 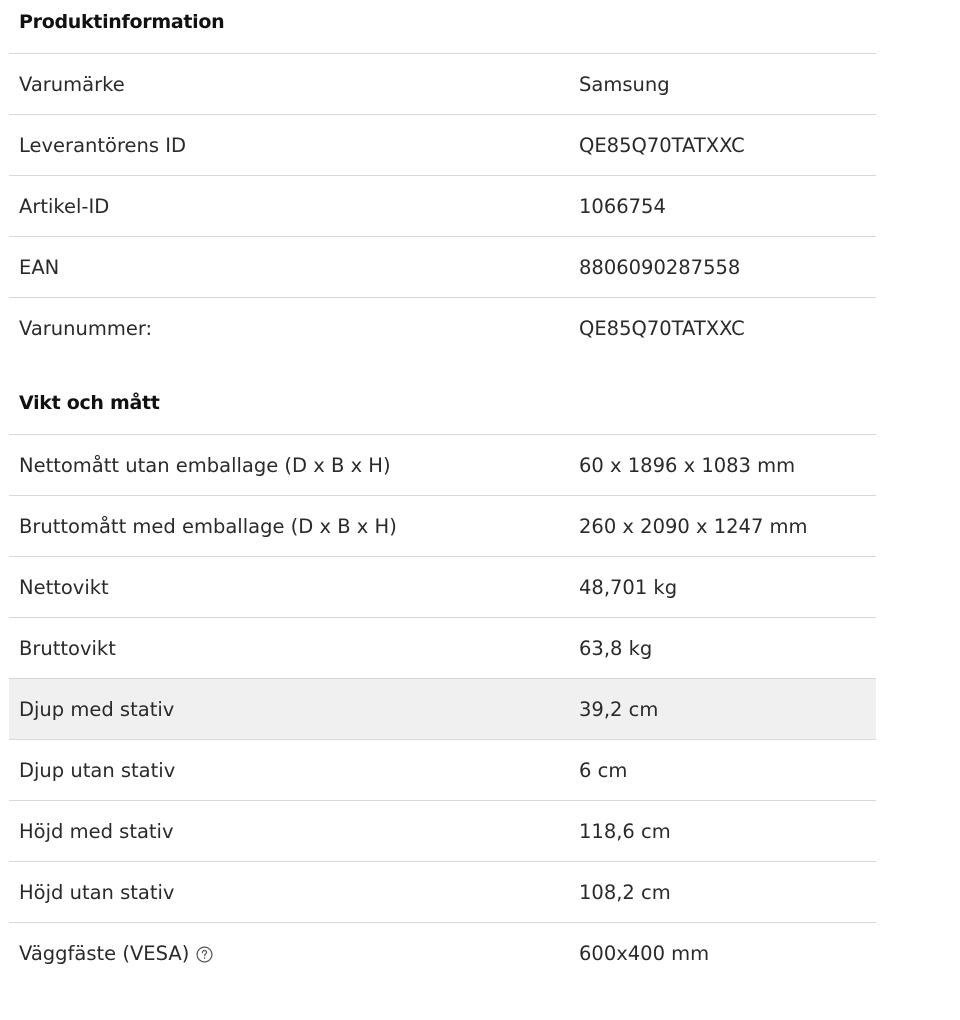 I want to click on section-title-product-information: Produktinformation, so click(x=122, y=22).